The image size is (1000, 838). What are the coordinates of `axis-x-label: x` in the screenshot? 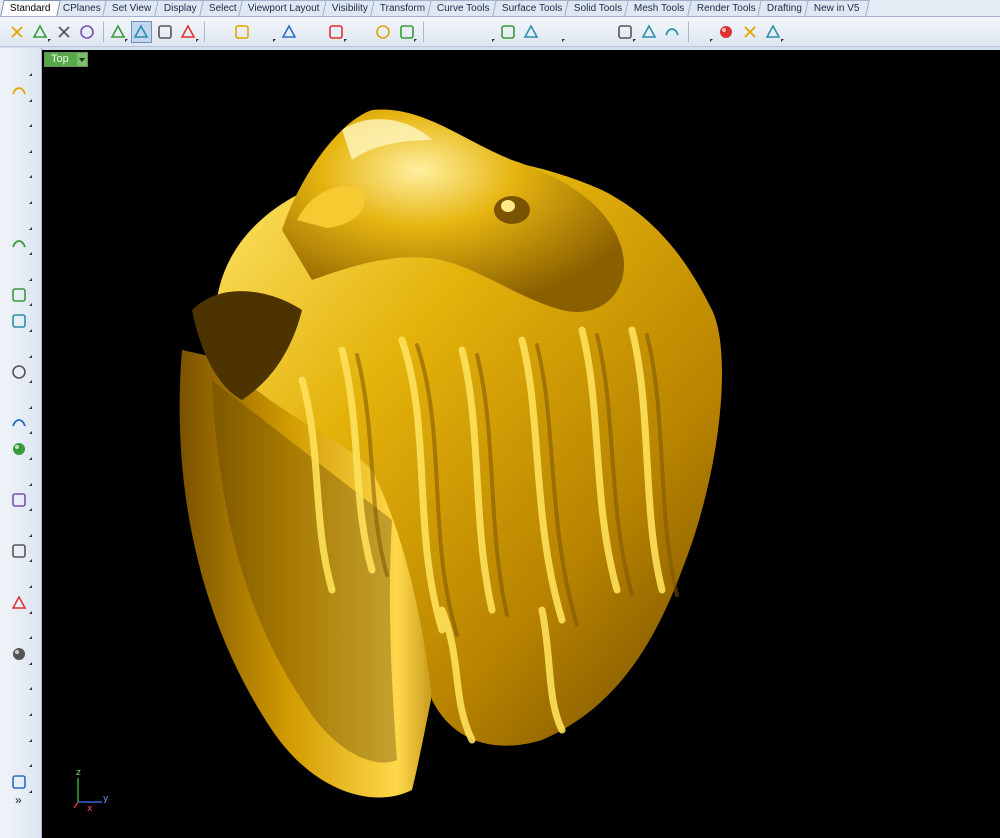 It's located at (90, 809).